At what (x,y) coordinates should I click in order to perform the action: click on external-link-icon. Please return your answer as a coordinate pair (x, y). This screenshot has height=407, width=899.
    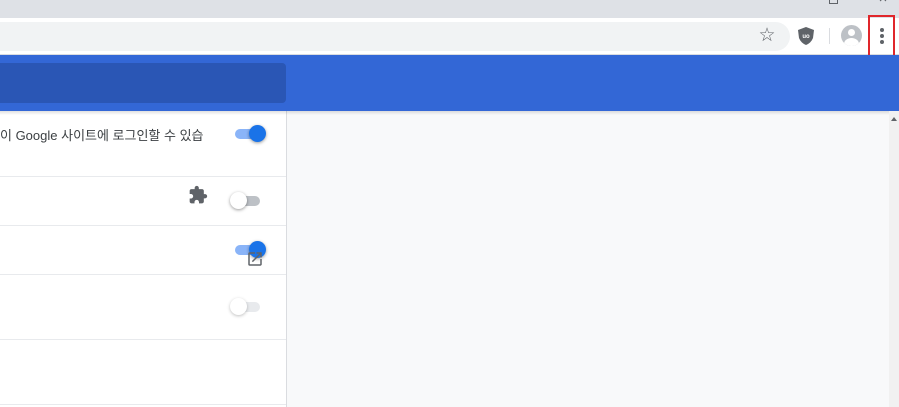
    Looking at the image, I should click on (255, 259).